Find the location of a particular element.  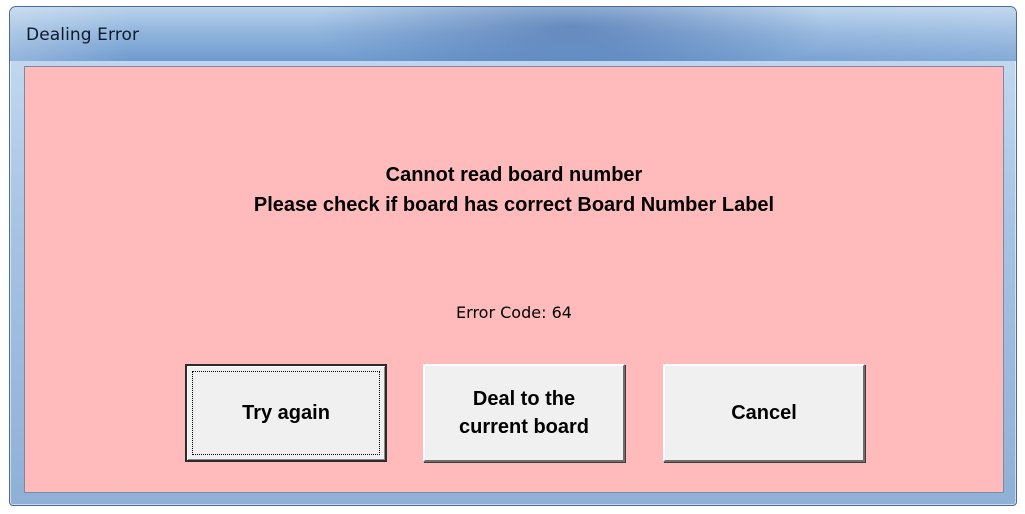

error-code-label: Error Code: 64 is located at coordinates (514, 312).